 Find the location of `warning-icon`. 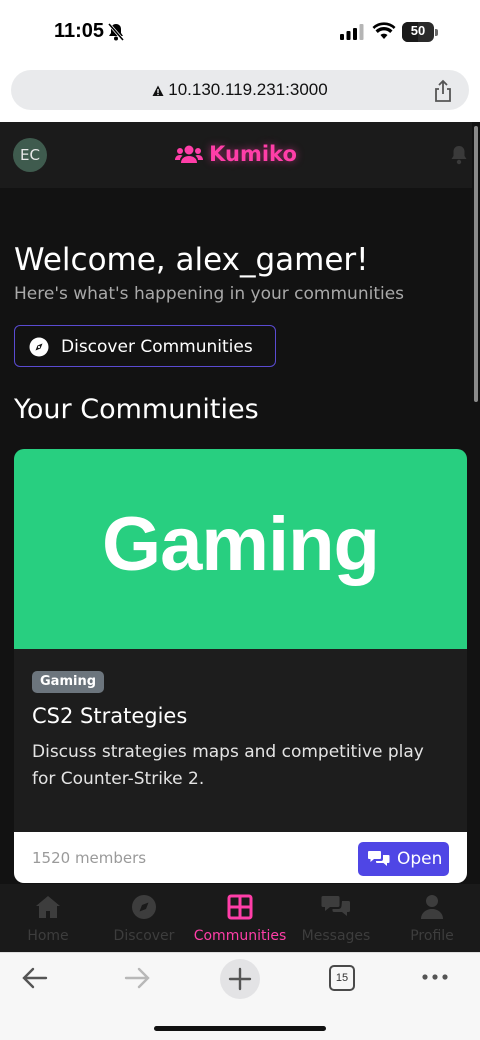

warning-icon is located at coordinates (158, 92).